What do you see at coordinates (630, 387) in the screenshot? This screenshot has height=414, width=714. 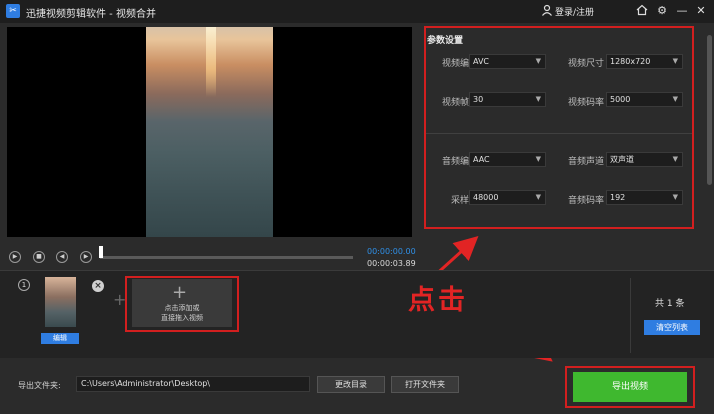 I see `export-video-button: 导出视频` at bounding box center [630, 387].